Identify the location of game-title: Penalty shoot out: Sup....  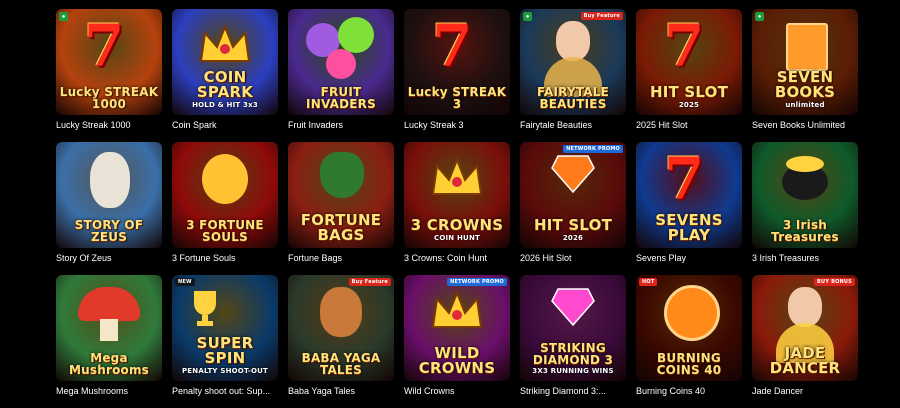
(225, 391).